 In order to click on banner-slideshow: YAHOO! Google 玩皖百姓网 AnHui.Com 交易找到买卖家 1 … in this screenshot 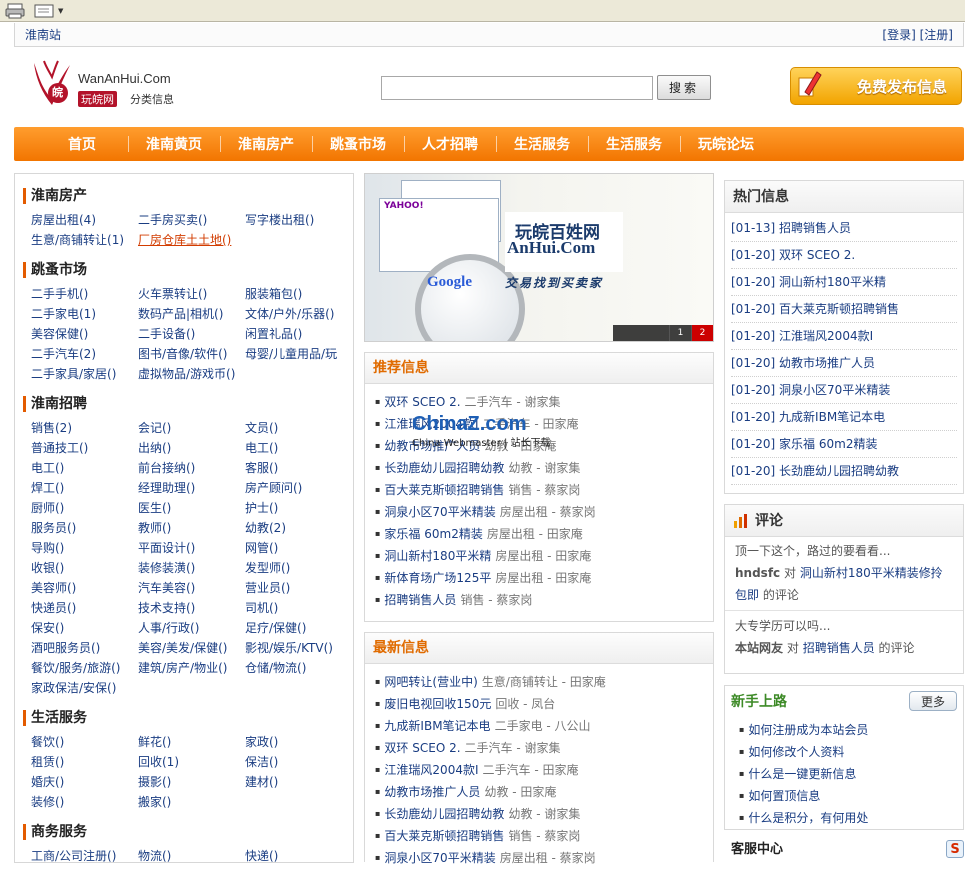, I will do `click(539, 257)`.